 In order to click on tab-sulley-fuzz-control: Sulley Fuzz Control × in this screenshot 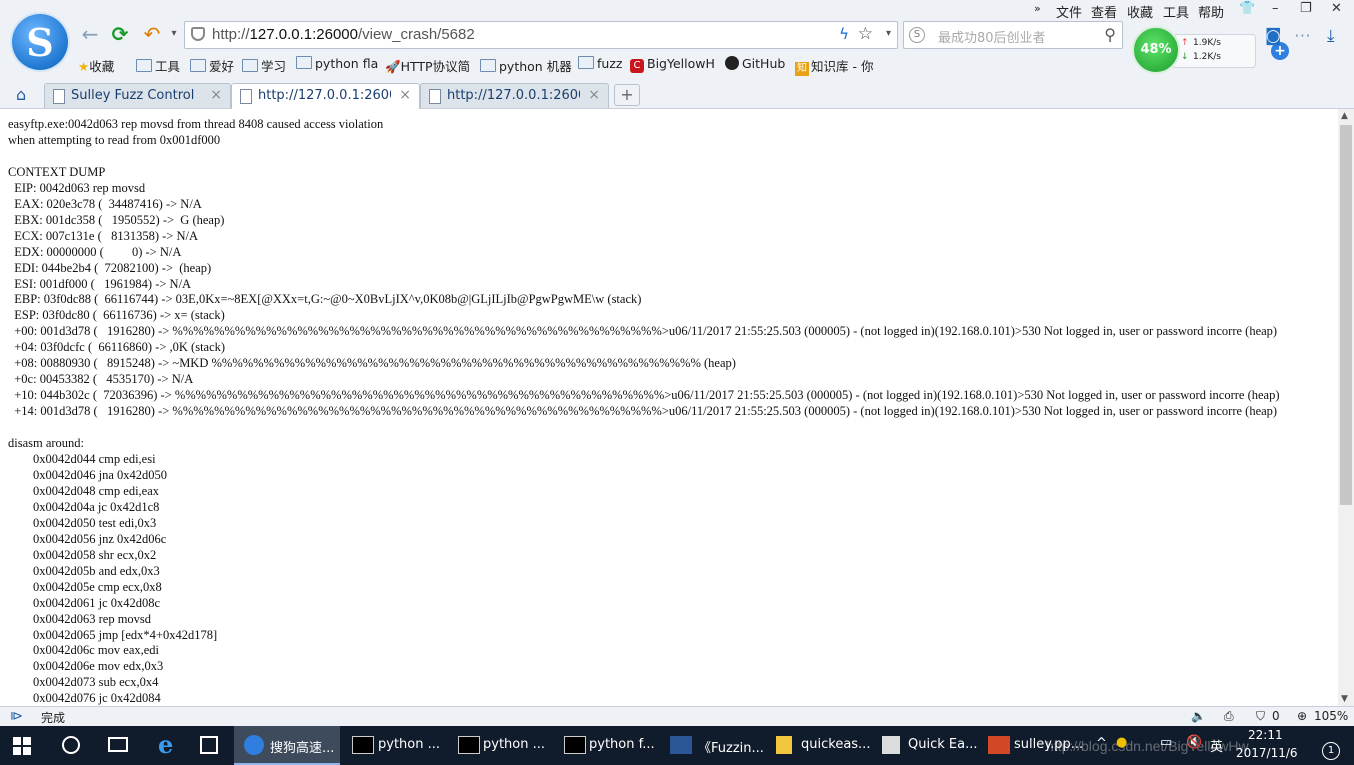, I will do `click(137, 95)`.